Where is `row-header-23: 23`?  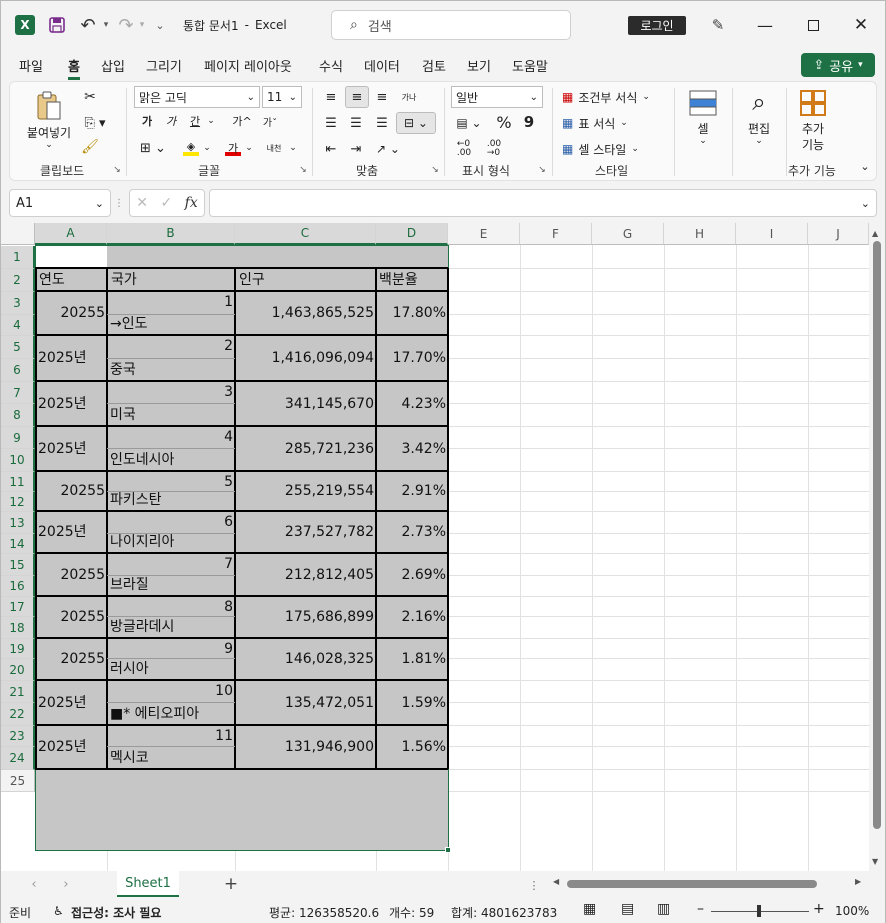
row-header-23: 23 is located at coordinates (18, 736).